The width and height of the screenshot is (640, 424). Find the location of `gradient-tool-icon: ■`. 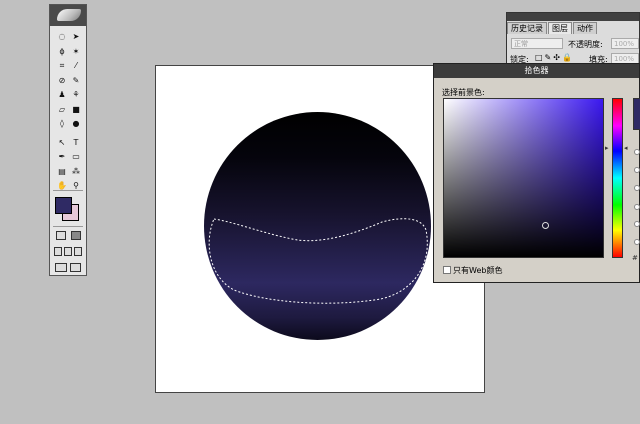

gradient-tool-icon: ■ is located at coordinates (76, 110).